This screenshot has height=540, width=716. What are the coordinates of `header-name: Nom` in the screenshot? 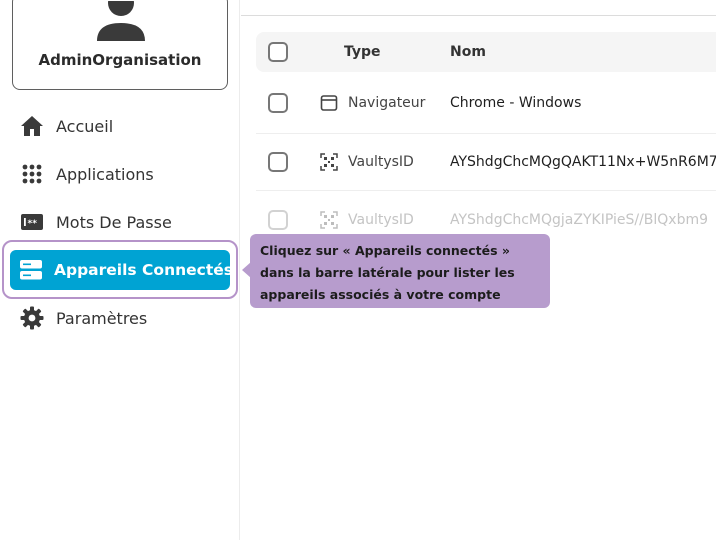 It's located at (468, 52).